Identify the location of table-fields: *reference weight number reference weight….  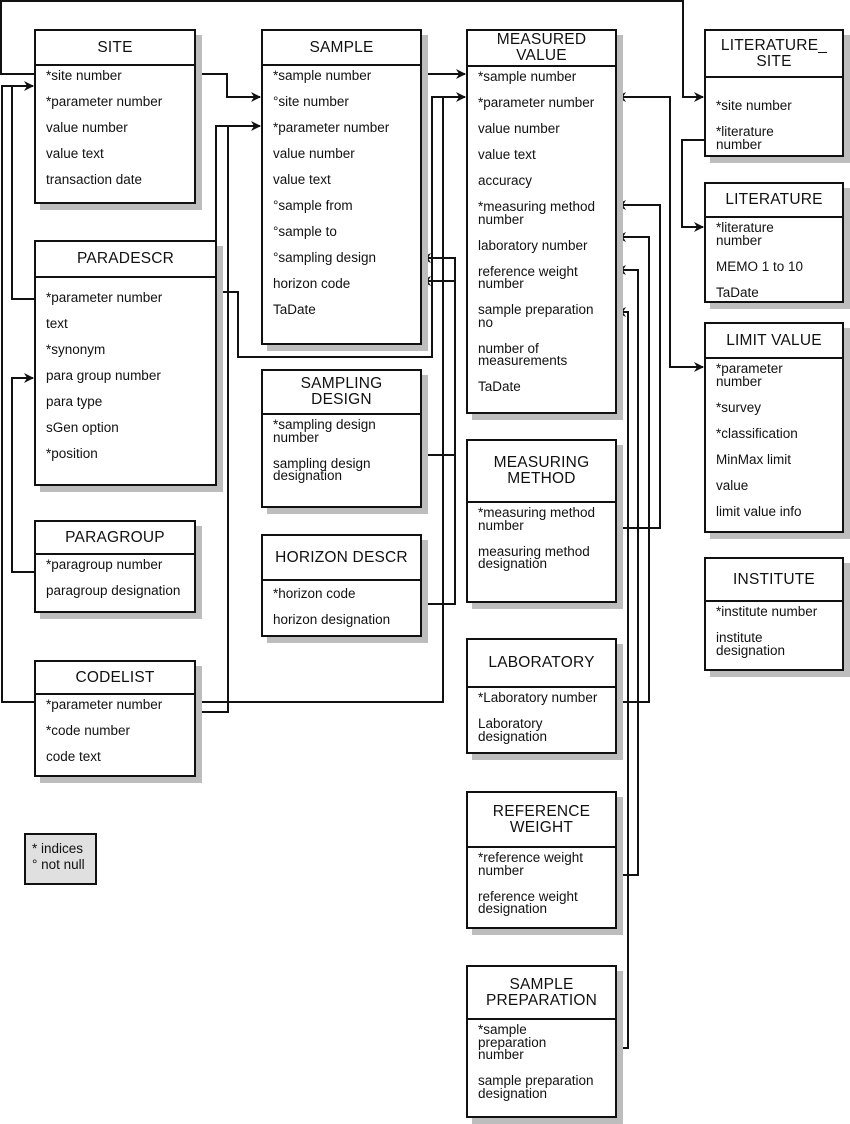
(541, 882).